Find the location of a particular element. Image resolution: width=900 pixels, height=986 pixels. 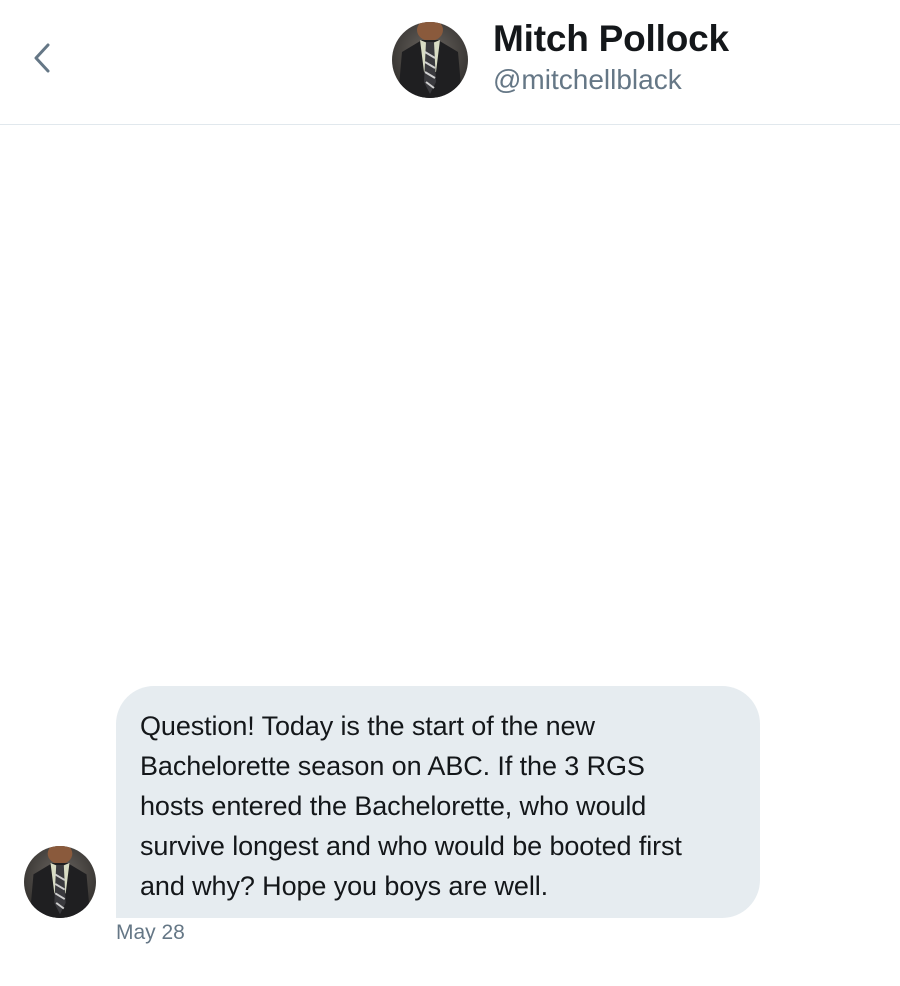

contact-handle: @mitchellblack is located at coordinates (587, 80).